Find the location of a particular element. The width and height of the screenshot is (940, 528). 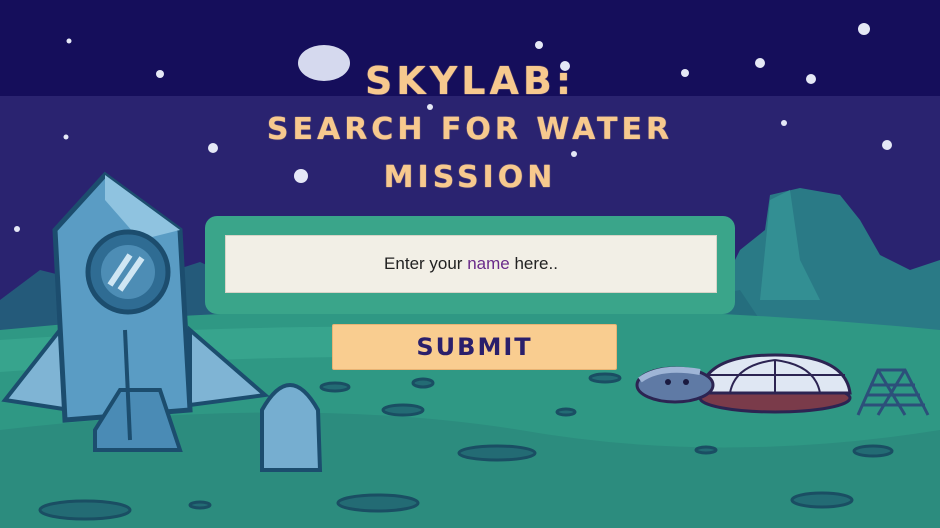

name-form-panel: Enter your name here.. is located at coordinates (470, 265).